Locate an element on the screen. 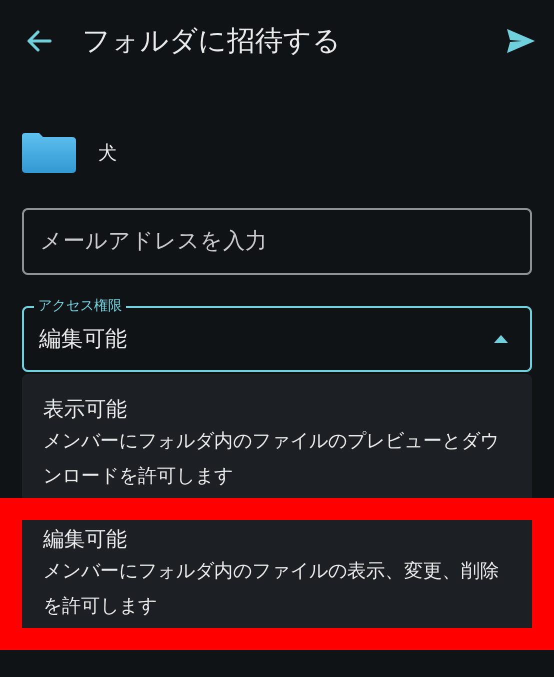  folder-icon is located at coordinates (49, 153).